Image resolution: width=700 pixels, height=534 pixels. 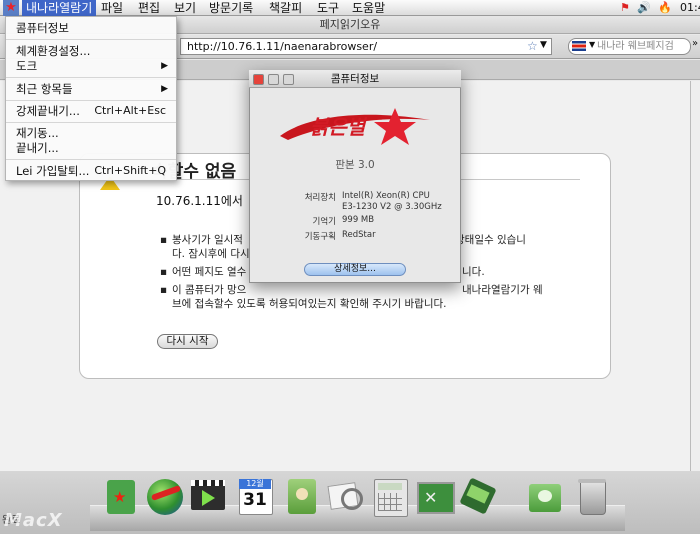 I want to click on error-bullet-text: 봉사기가 일시적, so click(x=207, y=240).